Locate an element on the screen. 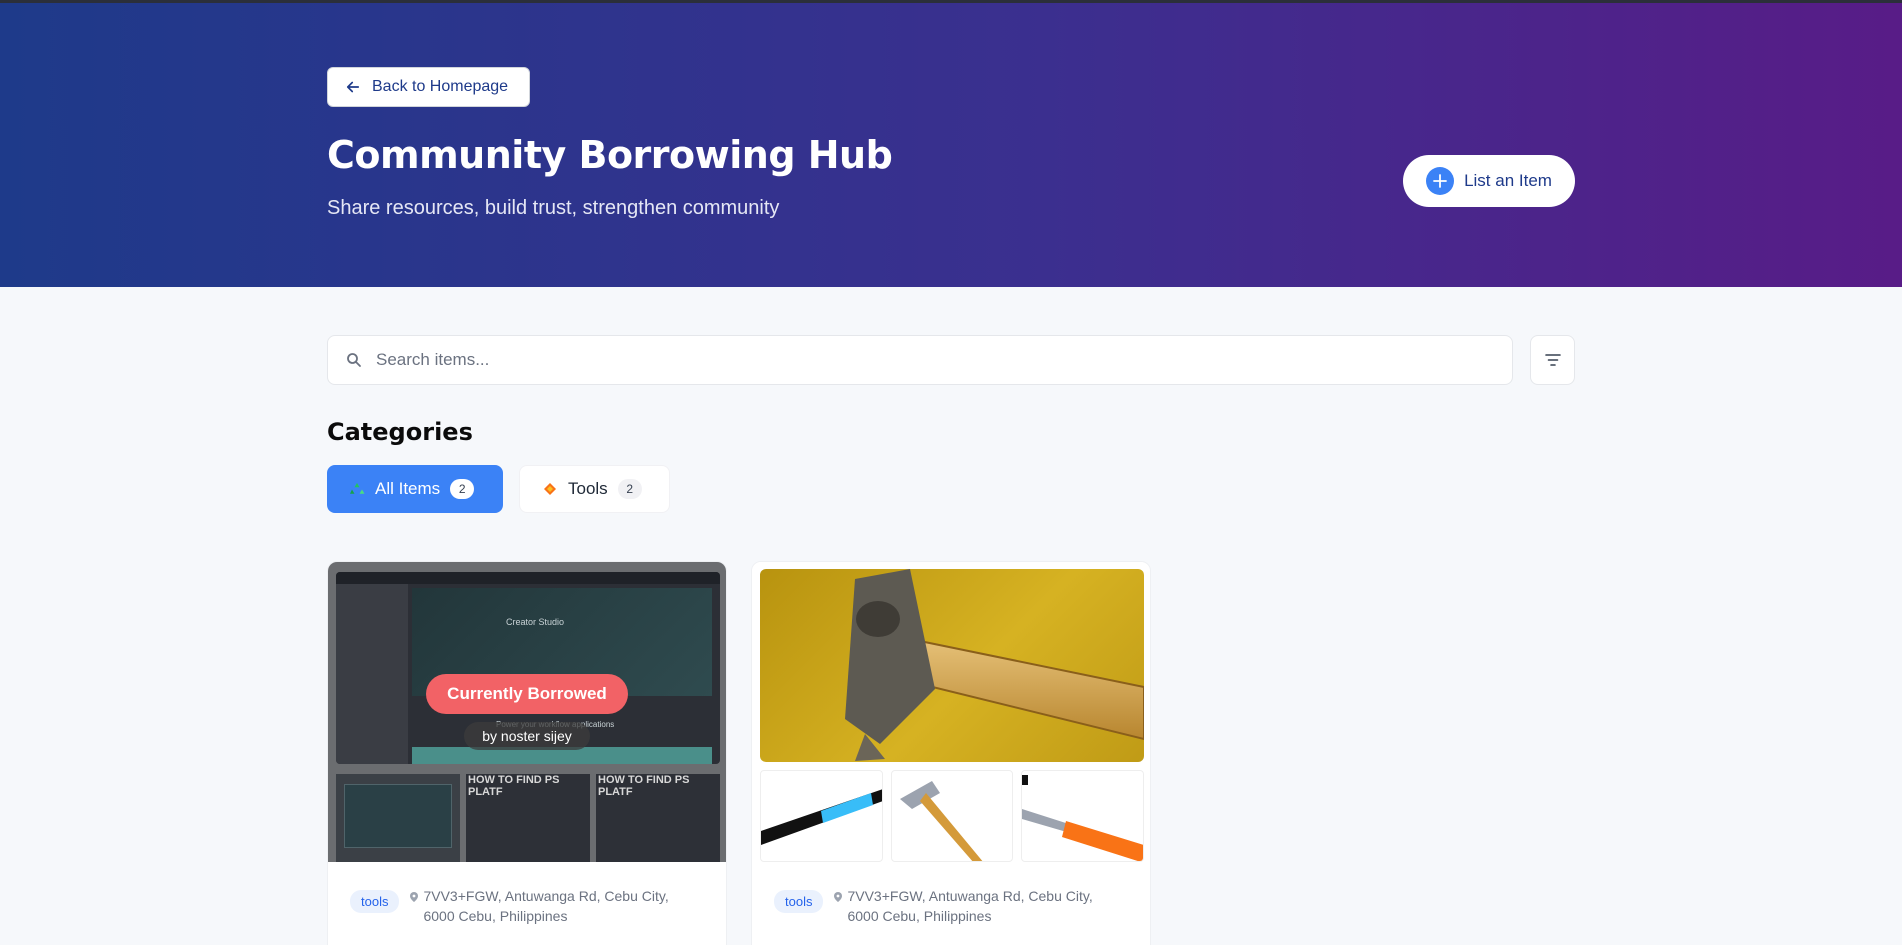 Image resolution: width=1902 pixels, height=945 pixels. borrower-label: by noster sijey is located at coordinates (527, 736).